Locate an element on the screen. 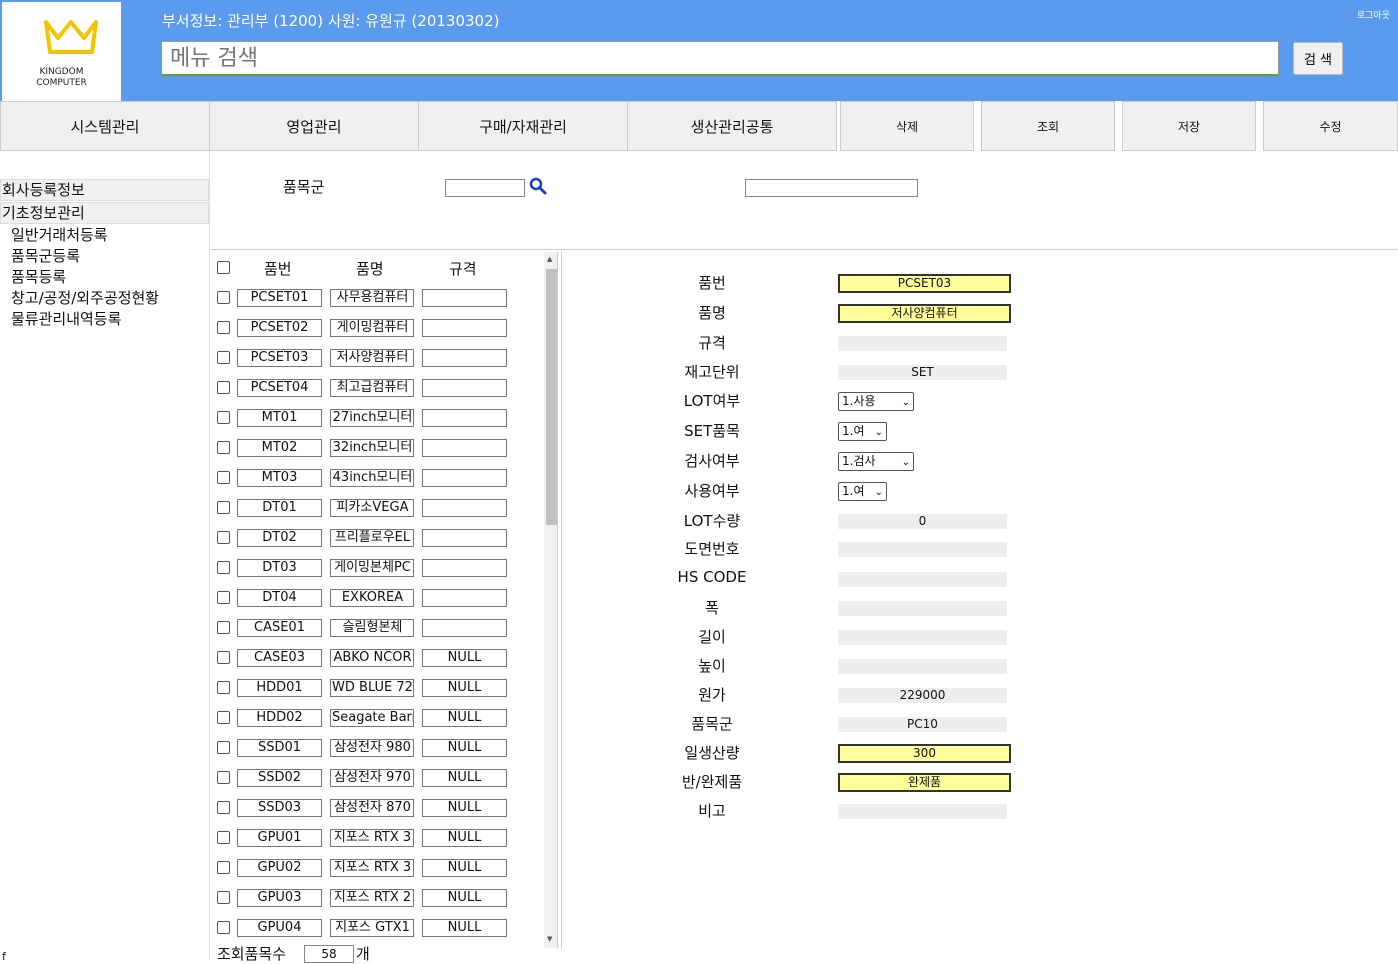  table-row: GPU03 지포스 RTX 2 NULL is located at coordinates (376, 899).